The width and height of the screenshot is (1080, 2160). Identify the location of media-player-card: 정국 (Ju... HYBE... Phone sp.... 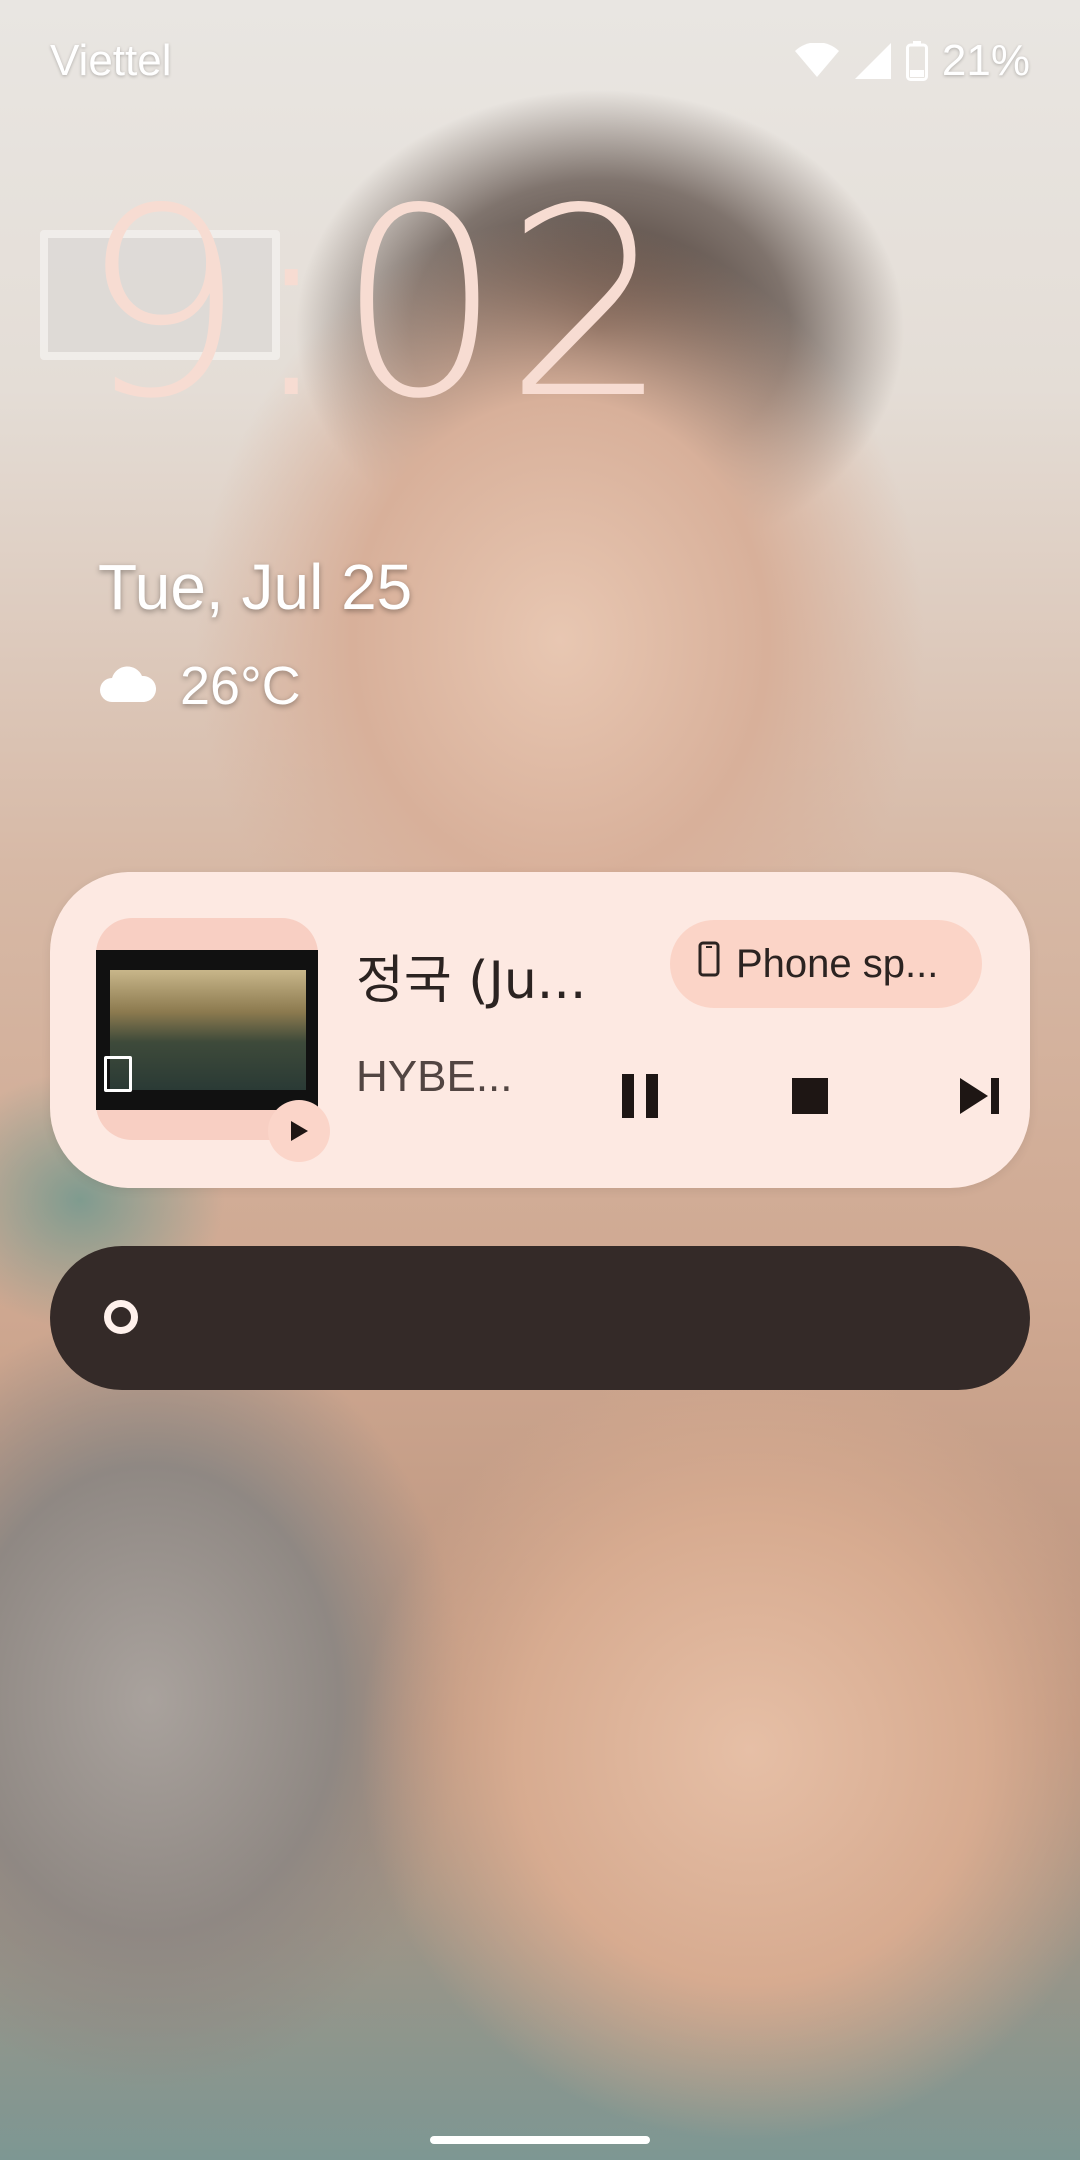
(540, 1030).